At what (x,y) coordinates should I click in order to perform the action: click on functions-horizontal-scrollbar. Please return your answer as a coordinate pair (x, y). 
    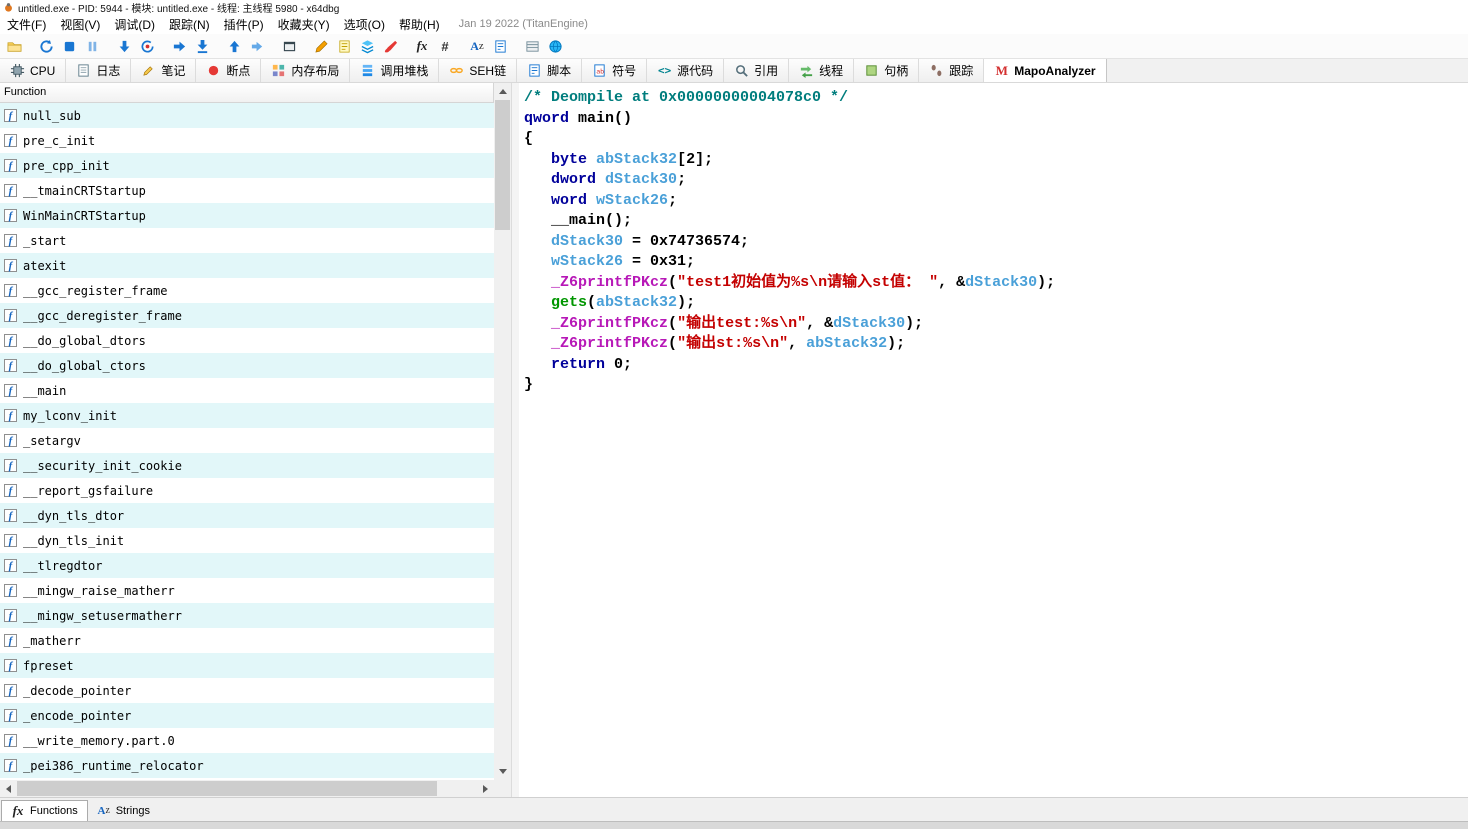
    Looking at the image, I should click on (247, 788).